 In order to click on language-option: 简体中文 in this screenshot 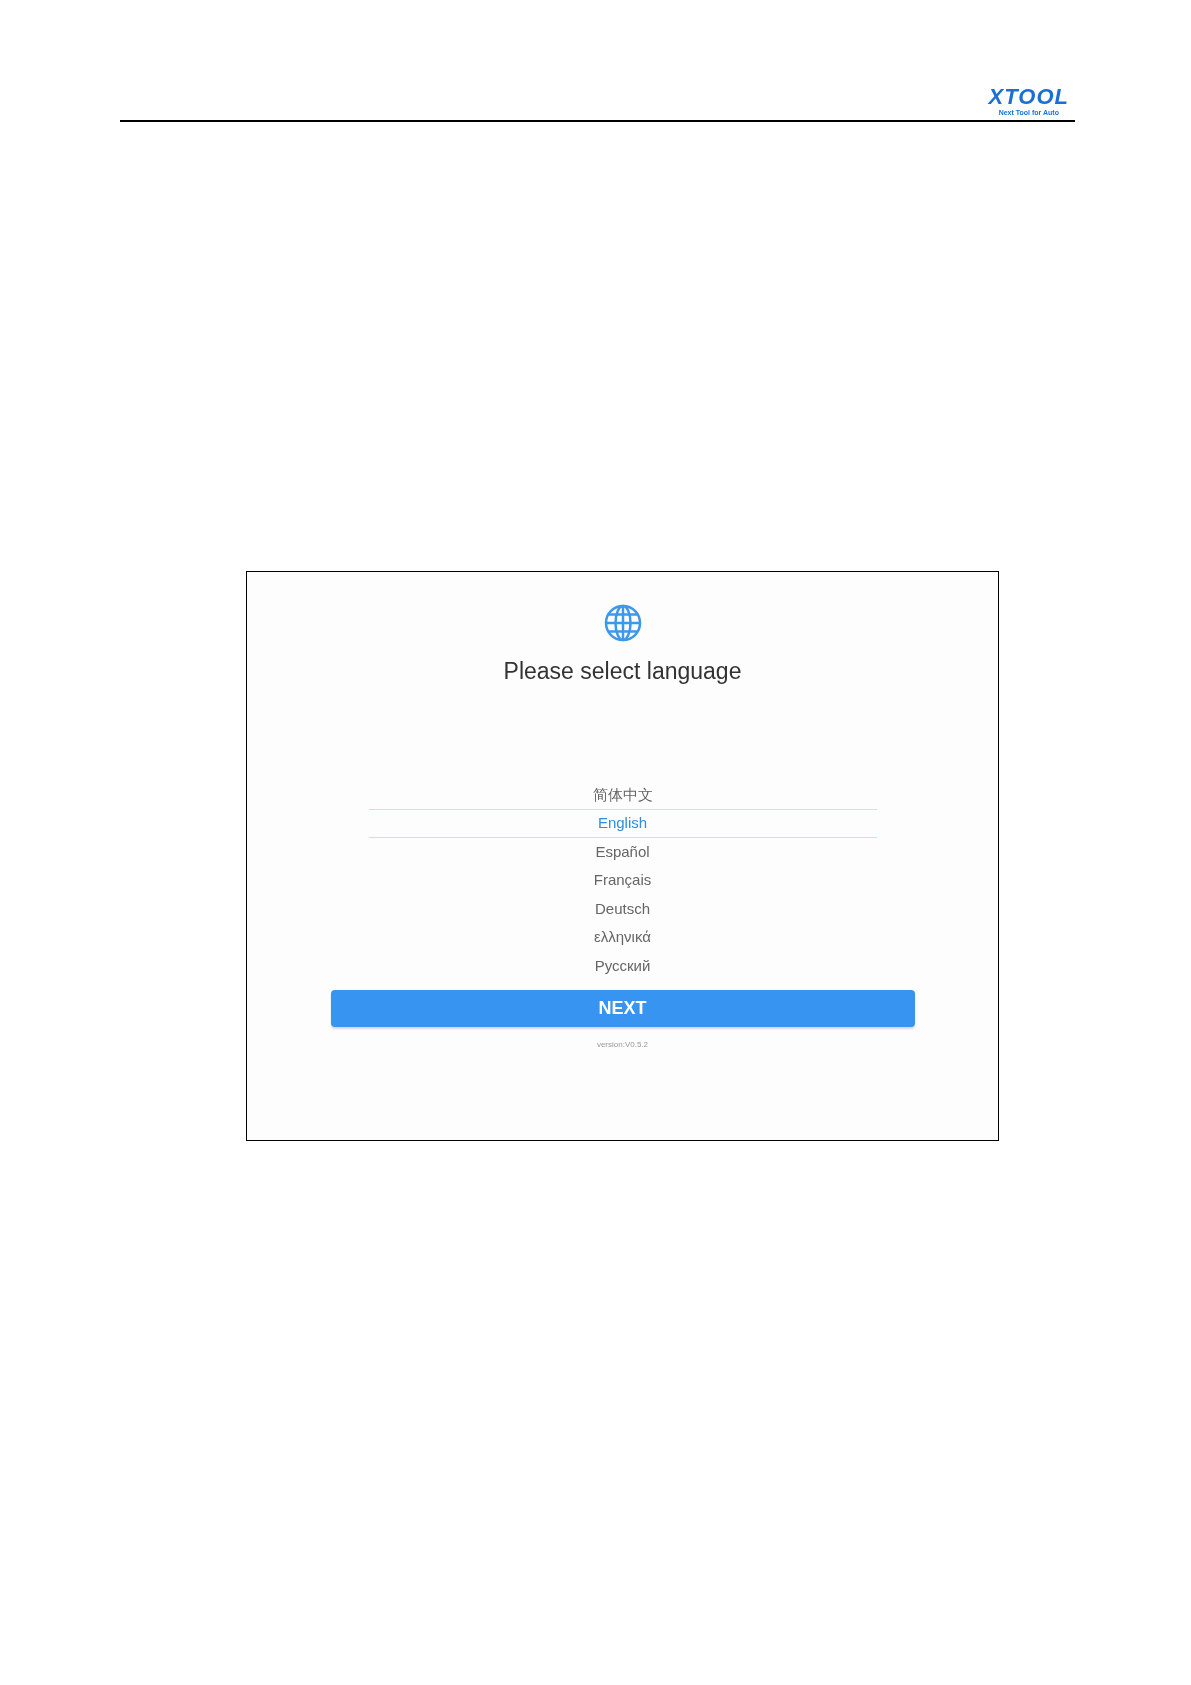, I will do `click(622, 794)`.